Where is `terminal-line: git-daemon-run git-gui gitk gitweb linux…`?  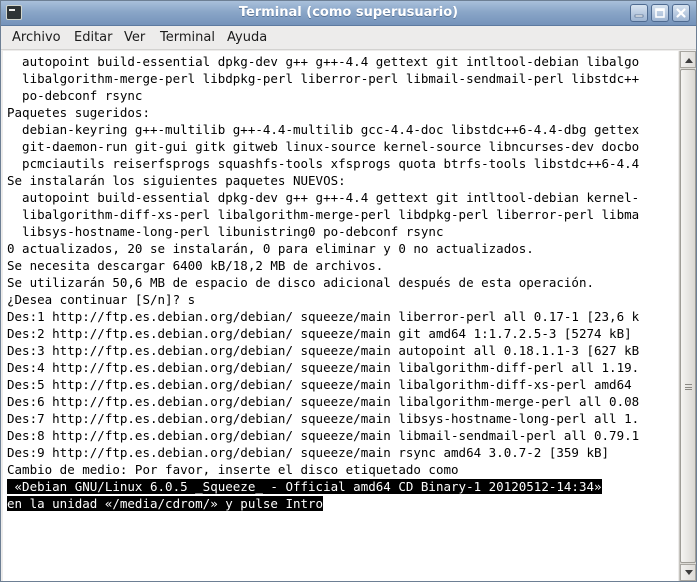
terminal-line: git-daemon-run git-gui gitk gitweb linux… is located at coordinates (323, 146).